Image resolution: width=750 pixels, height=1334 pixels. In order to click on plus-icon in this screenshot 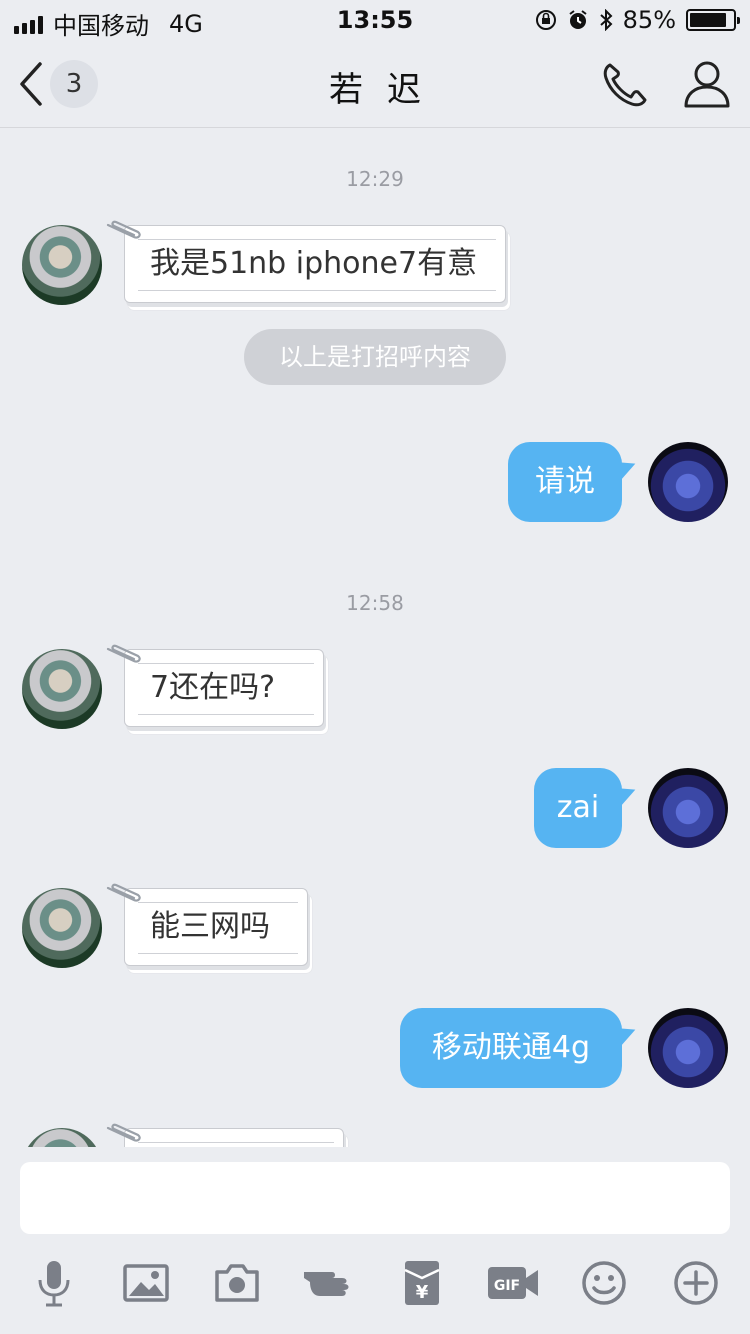, I will do `click(696, 1283)`.